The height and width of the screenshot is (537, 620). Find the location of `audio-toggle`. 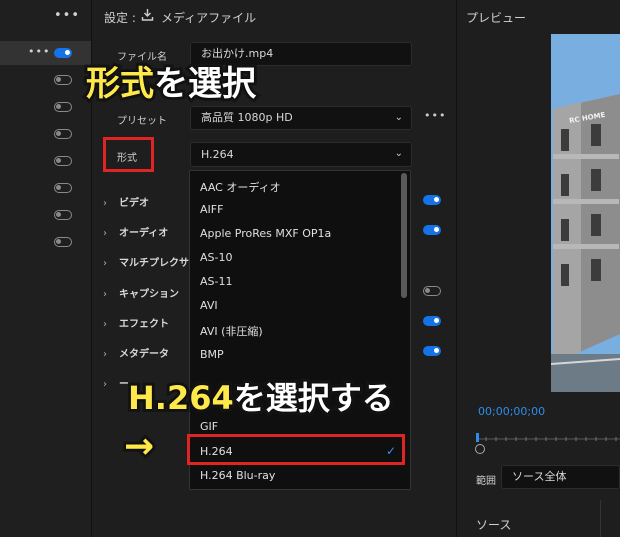

audio-toggle is located at coordinates (432, 230).